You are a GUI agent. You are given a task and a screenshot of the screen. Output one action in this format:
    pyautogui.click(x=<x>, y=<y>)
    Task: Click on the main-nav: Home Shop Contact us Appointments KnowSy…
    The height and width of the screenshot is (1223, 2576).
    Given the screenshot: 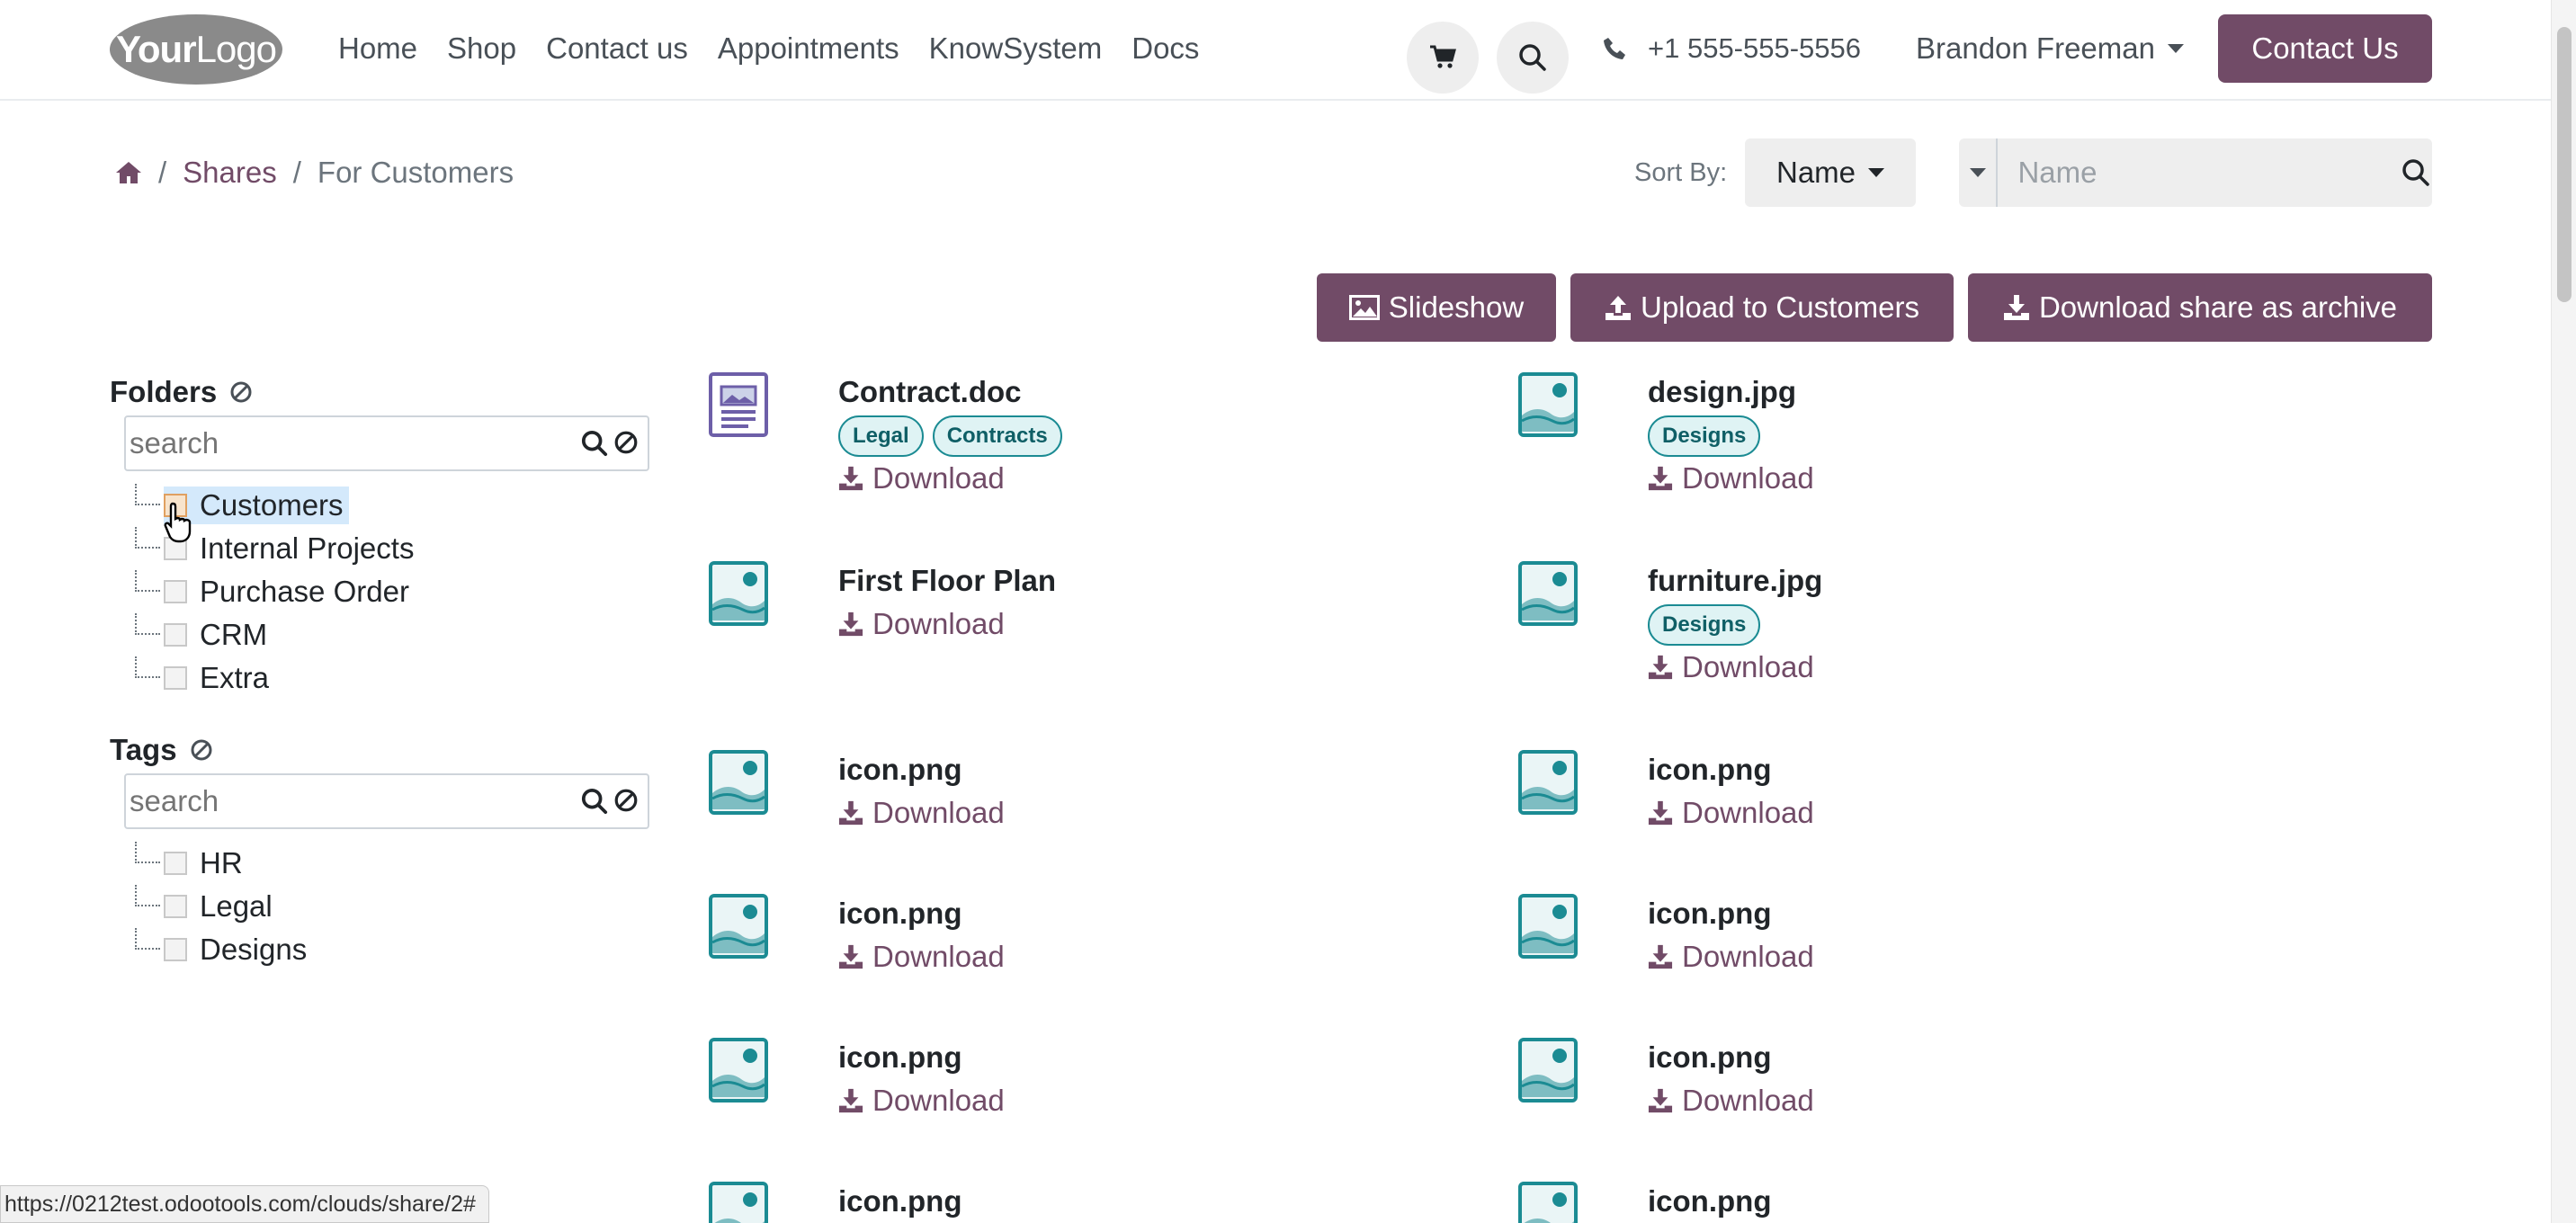 What is the action you would take?
    pyautogui.click(x=783, y=48)
    